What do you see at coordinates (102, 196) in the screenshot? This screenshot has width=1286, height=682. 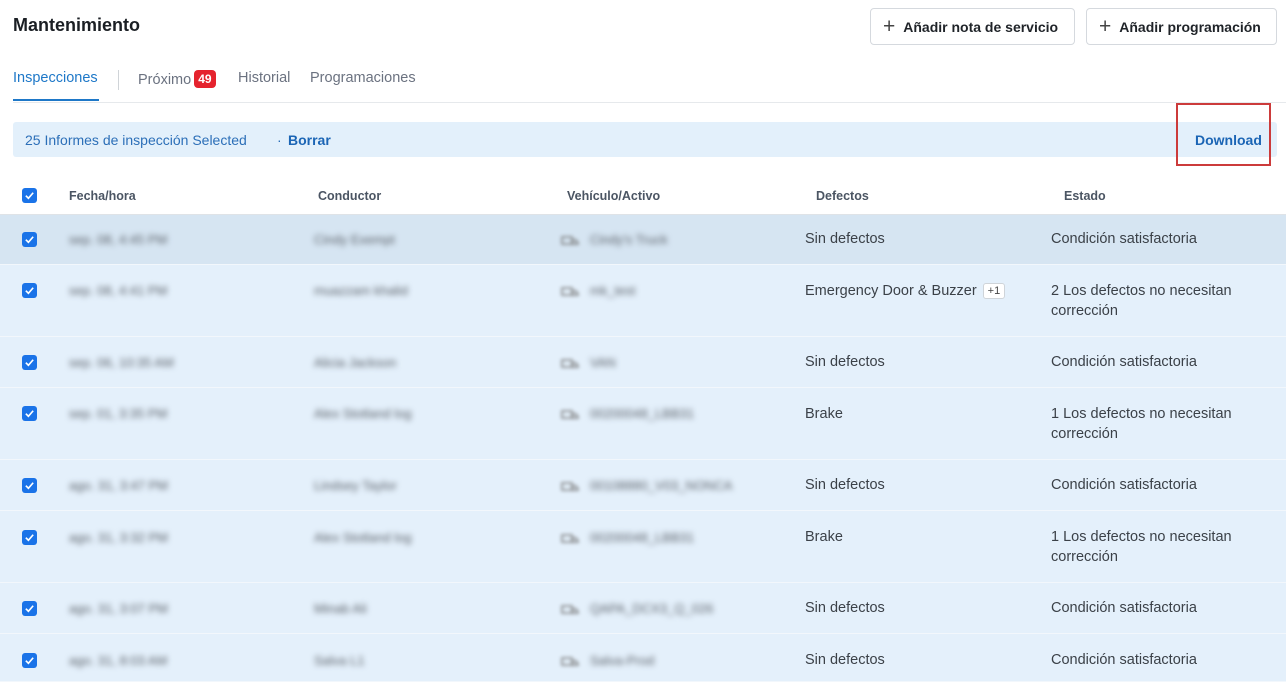 I see `column-header-date: Fecha/hora` at bounding box center [102, 196].